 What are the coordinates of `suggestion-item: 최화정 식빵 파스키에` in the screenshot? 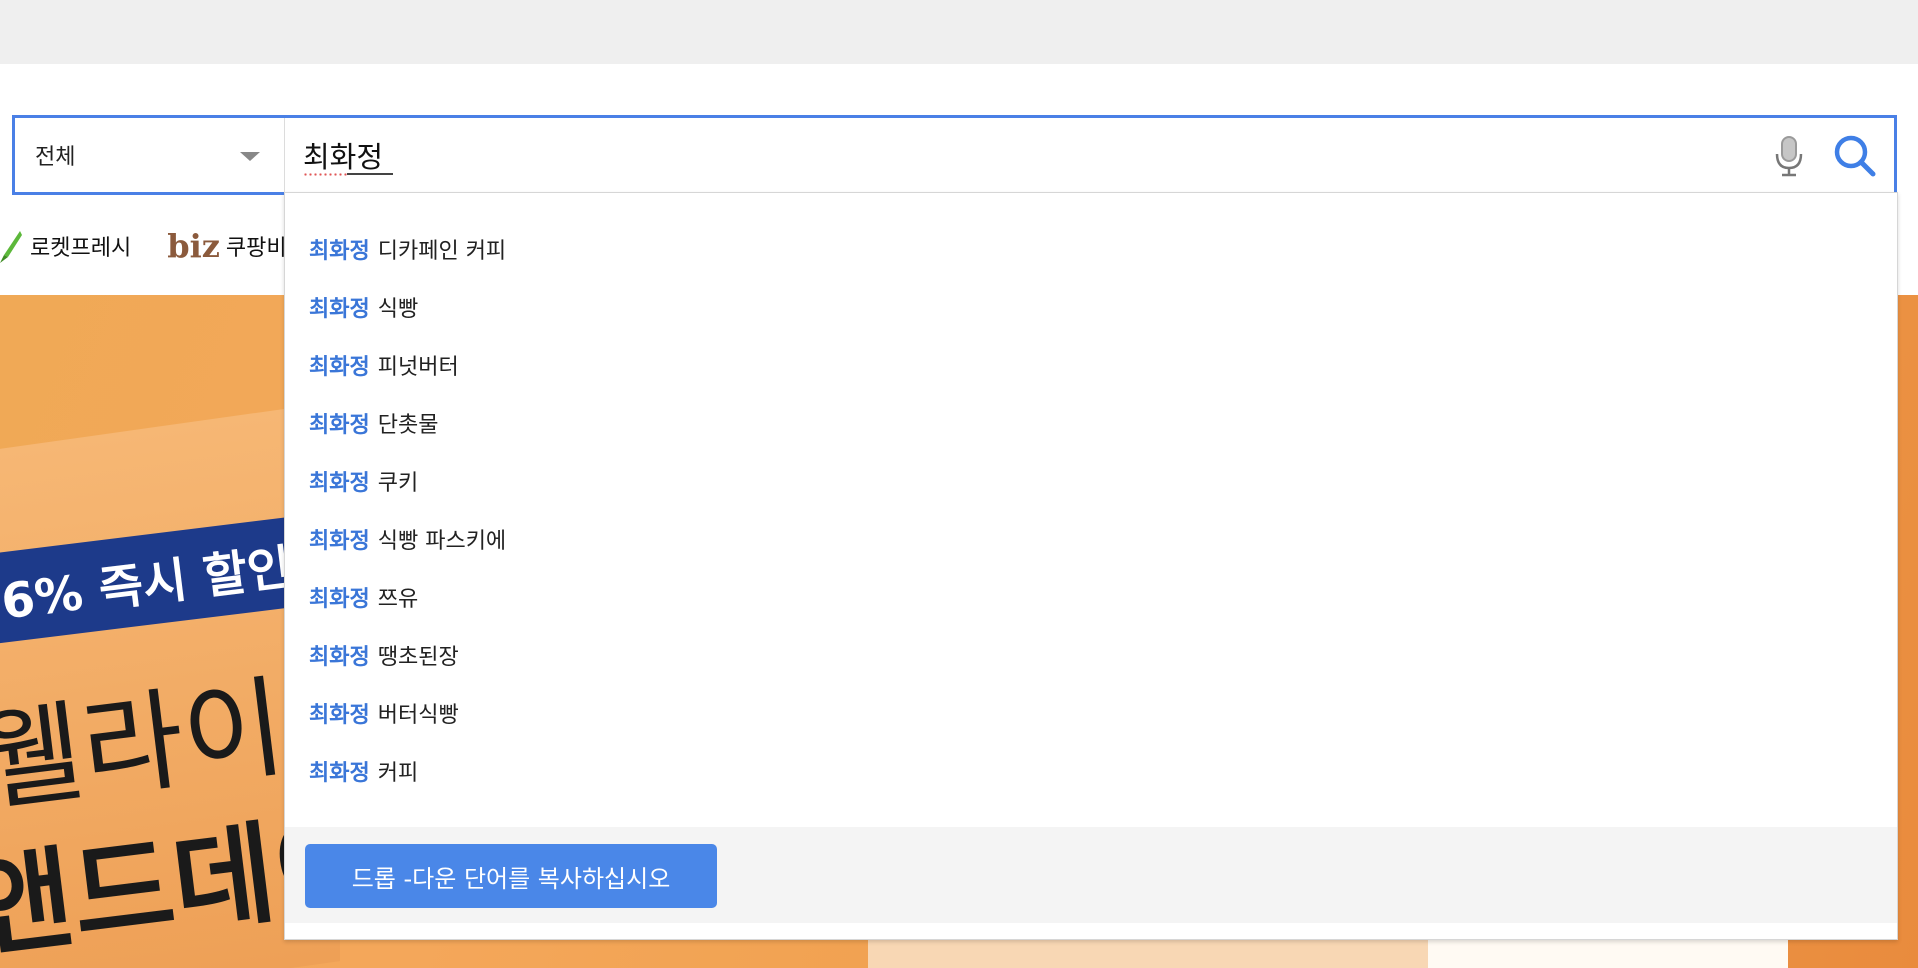 It's located at (407, 539).